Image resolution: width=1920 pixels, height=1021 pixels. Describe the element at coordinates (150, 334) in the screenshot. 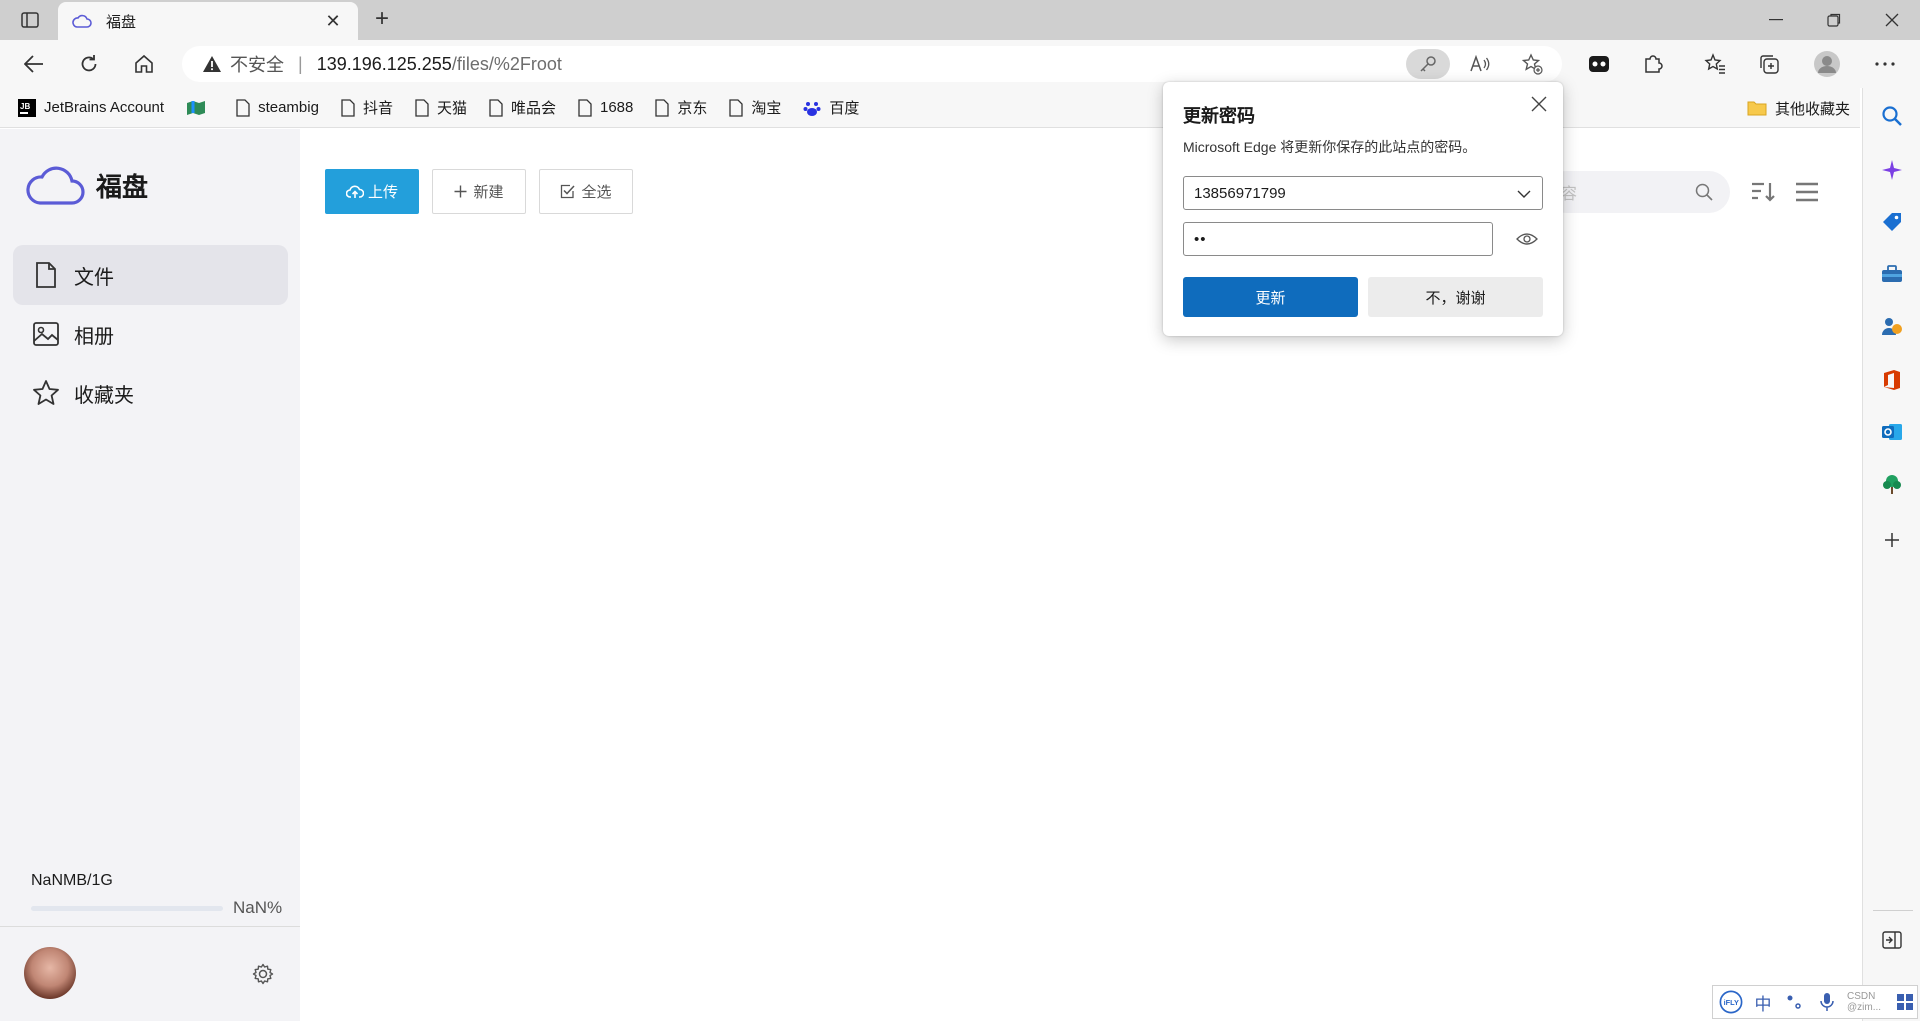

I see `nav-item-album: 相册` at that location.